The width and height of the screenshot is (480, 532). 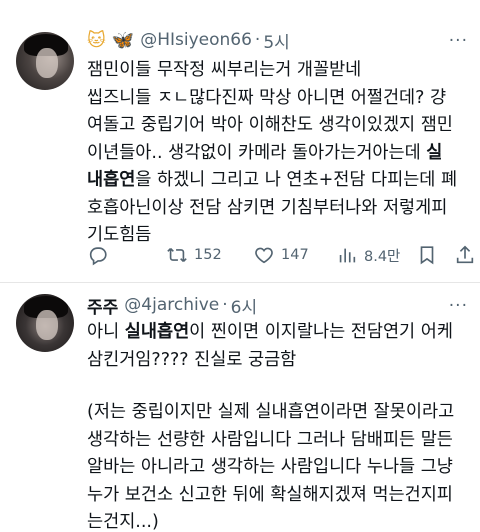 I want to click on reply-icon, so click(x=98, y=256).